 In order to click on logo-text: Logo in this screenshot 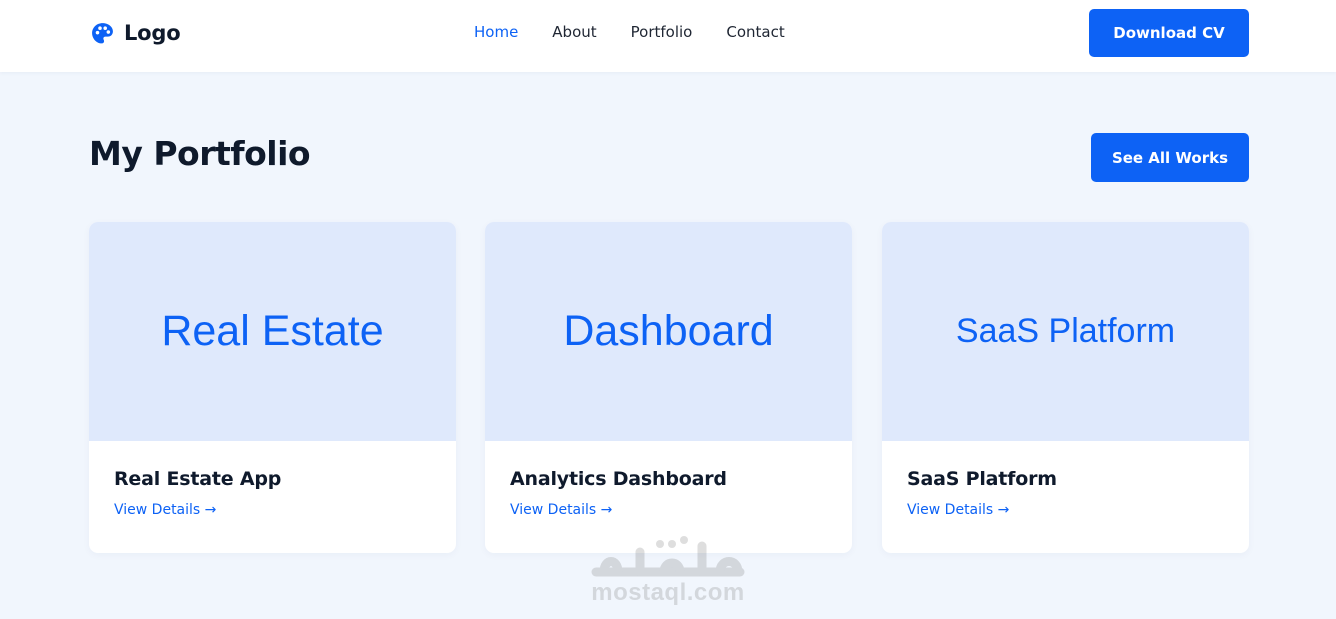, I will do `click(152, 33)`.